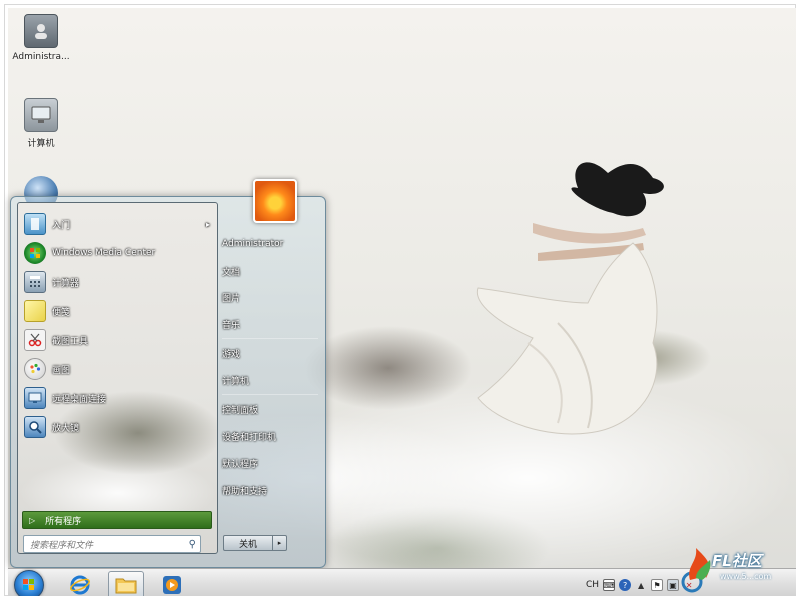  Describe the element at coordinates (117, 520) in the screenshot. I see `all-programs-button: ▷ 所有程序` at that location.